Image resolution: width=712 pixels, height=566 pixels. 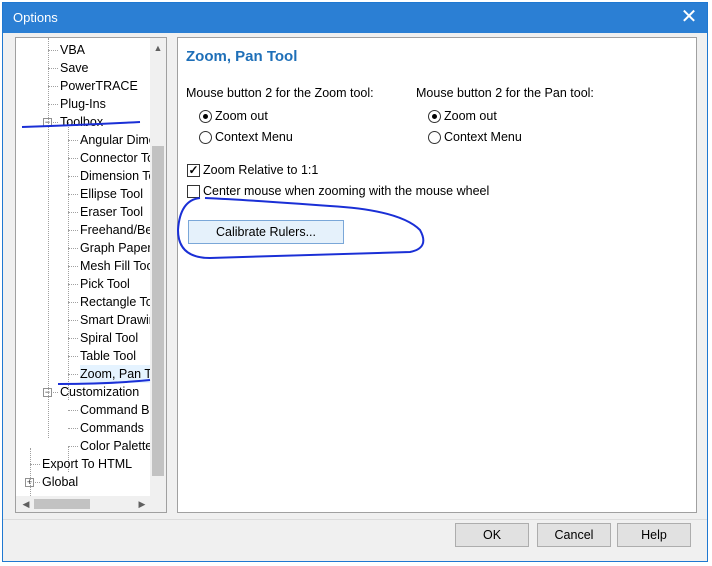 I want to click on zoom-relative-checkbox: ✓, so click(x=193, y=170).